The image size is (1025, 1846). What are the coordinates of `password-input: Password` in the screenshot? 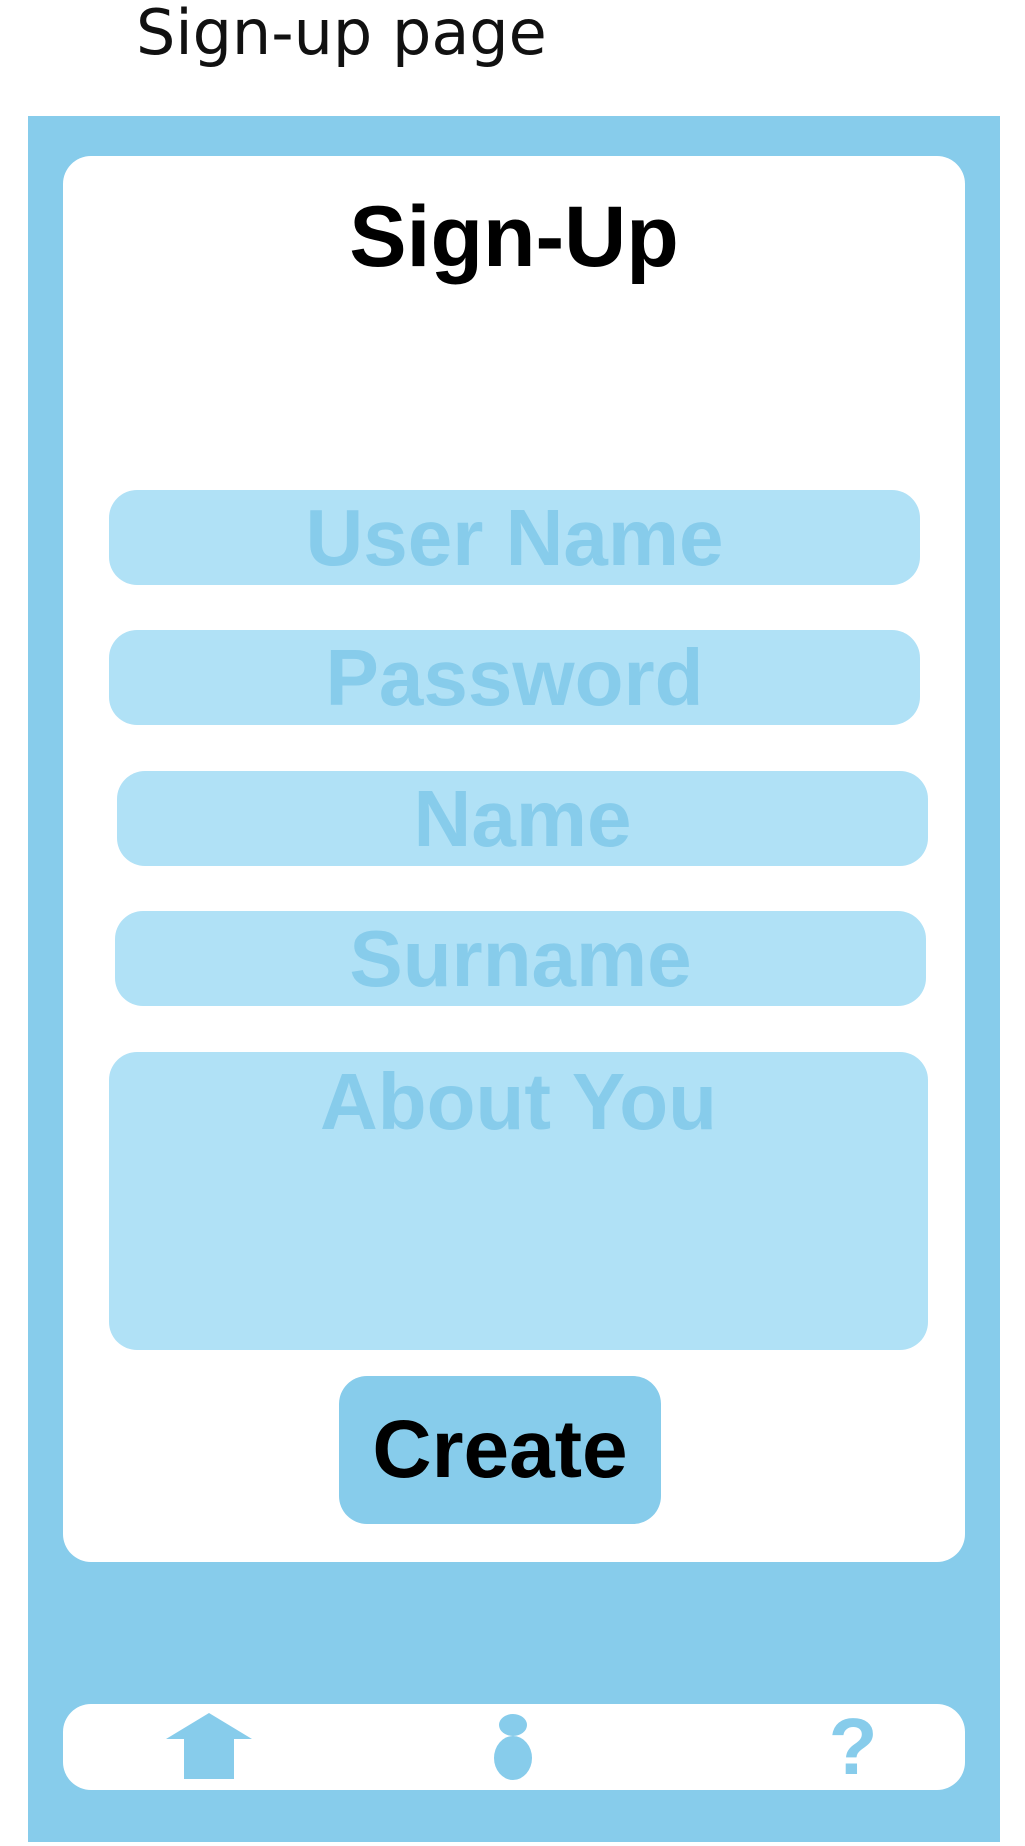 It's located at (514, 677).